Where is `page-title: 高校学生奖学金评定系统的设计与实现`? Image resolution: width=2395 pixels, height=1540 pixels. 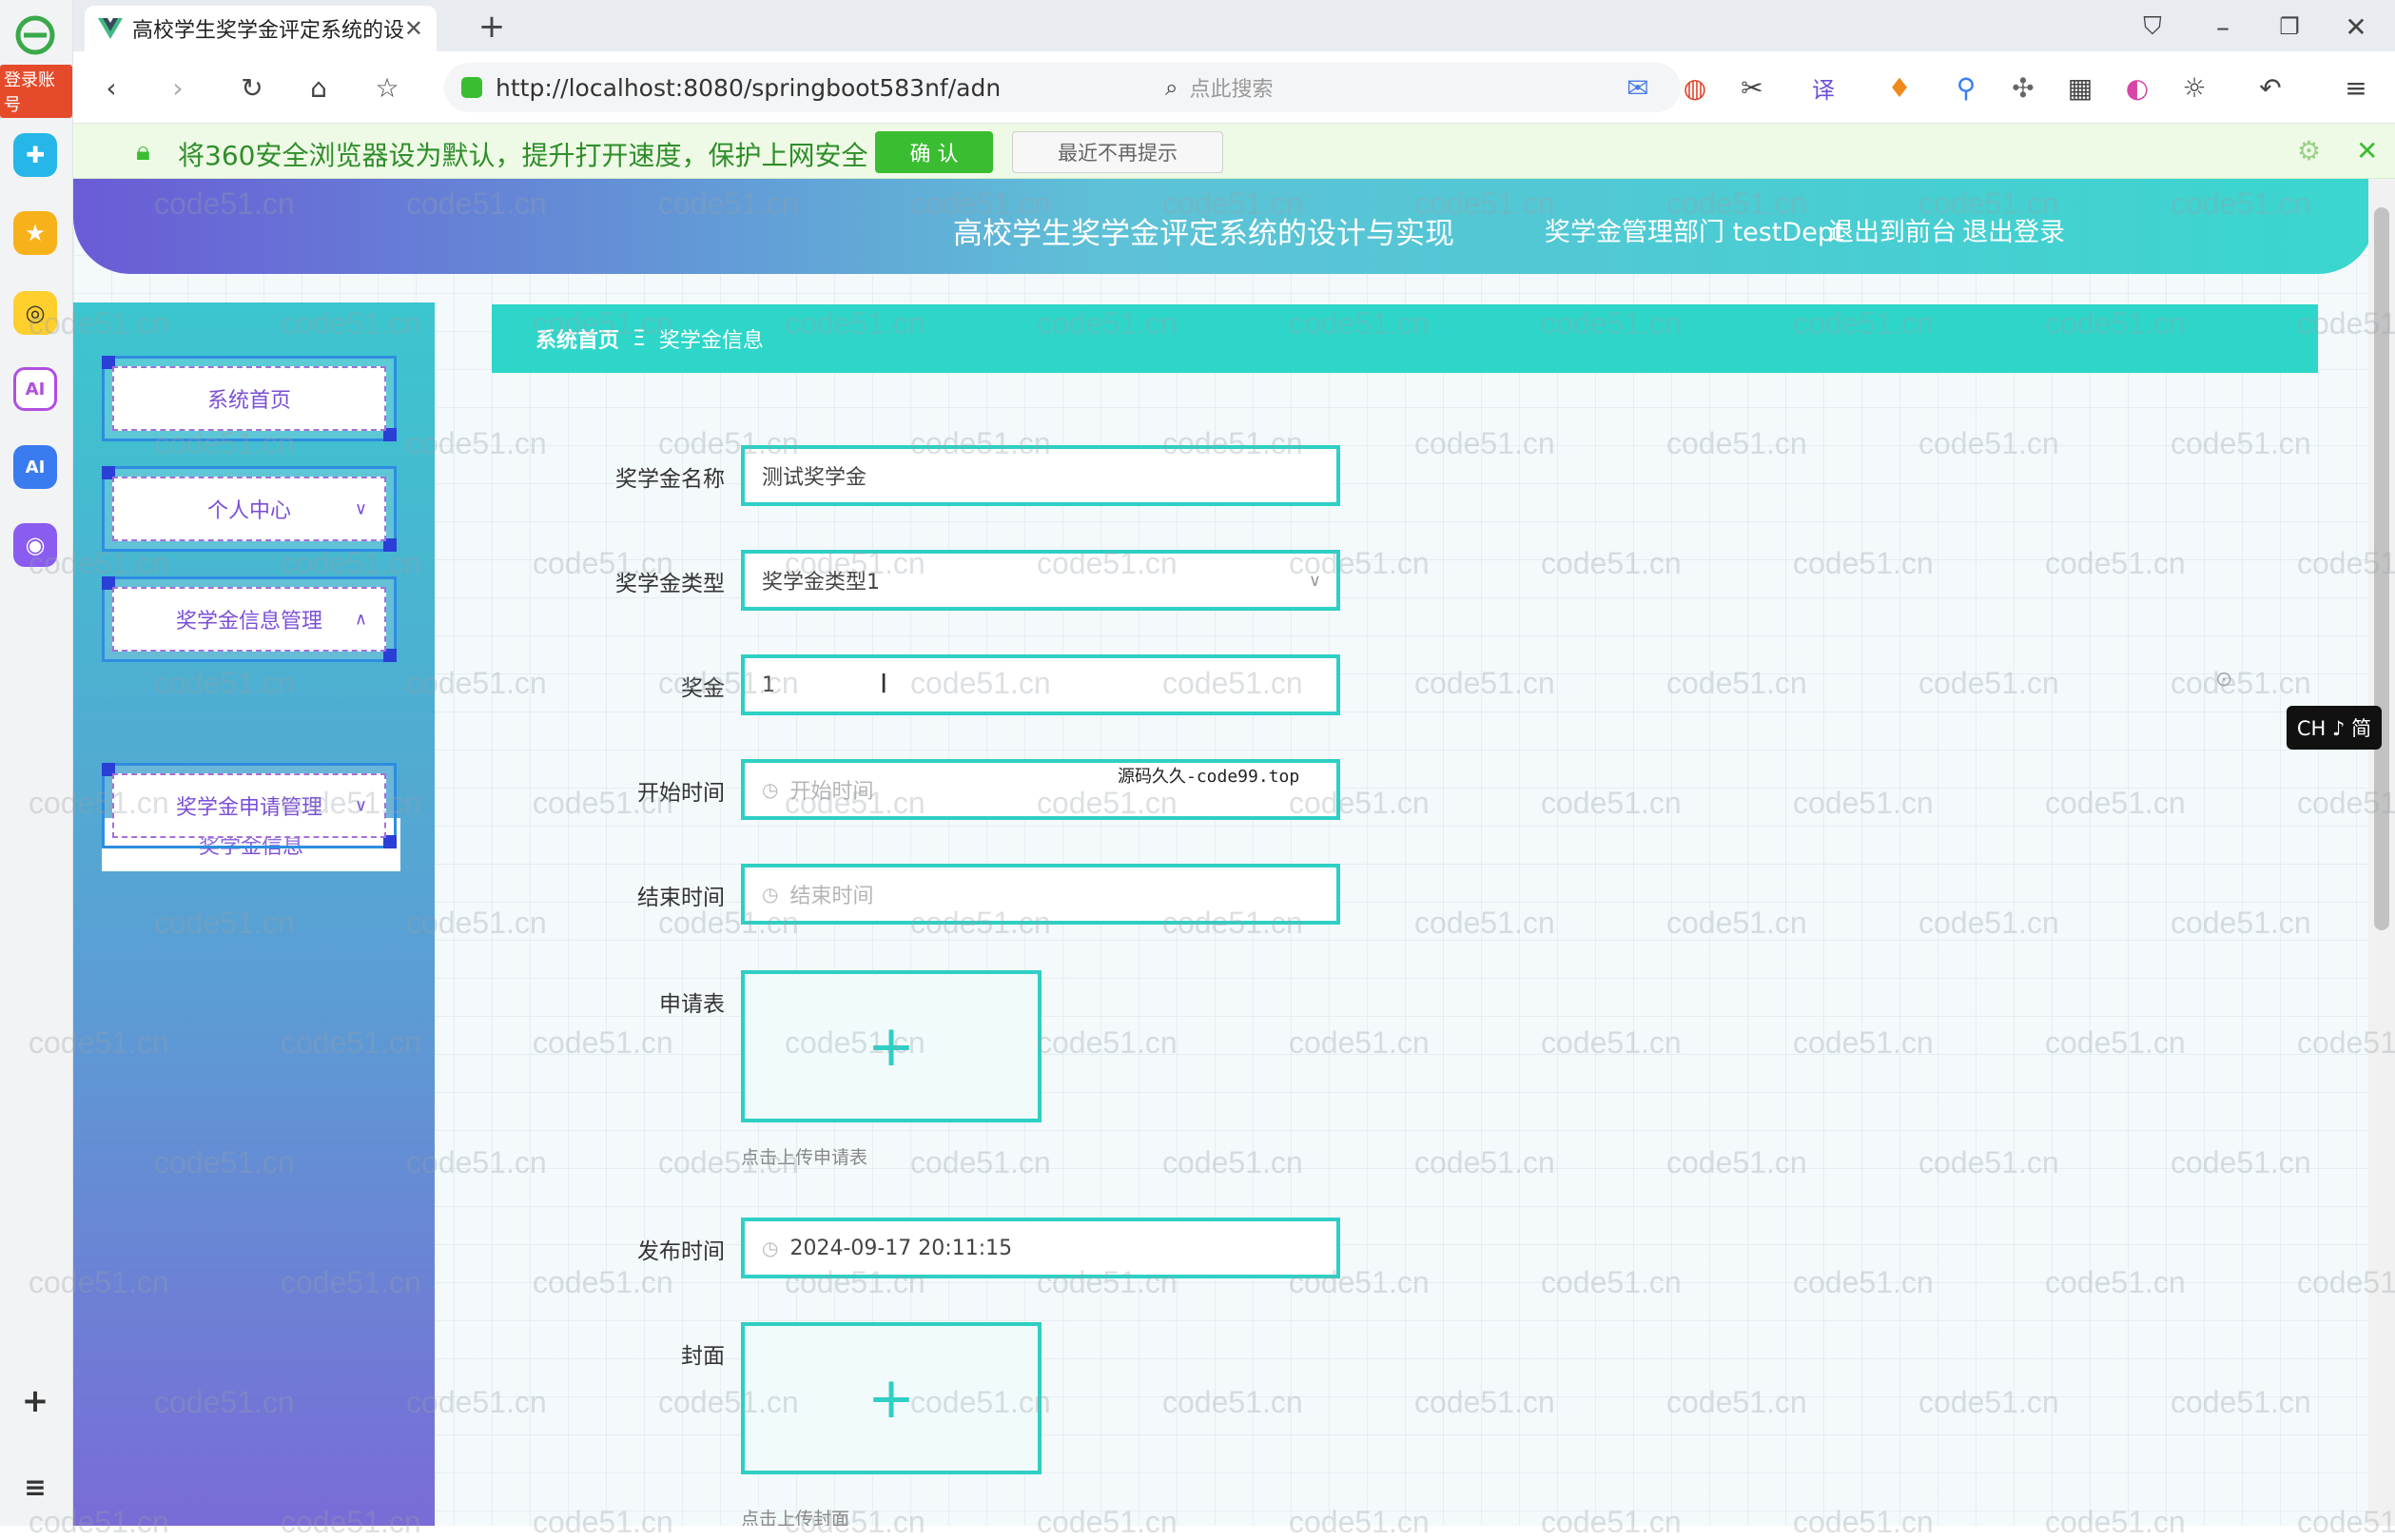 page-title: 高校学生奖学金评定系统的设计与实现 is located at coordinates (1203, 234).